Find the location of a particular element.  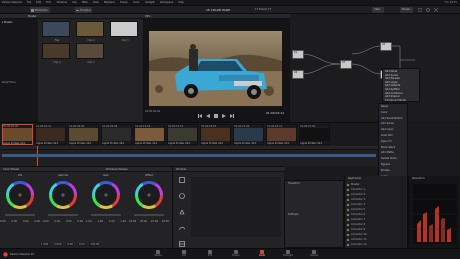

menu-item: Help is located at coordinates (181, 3).